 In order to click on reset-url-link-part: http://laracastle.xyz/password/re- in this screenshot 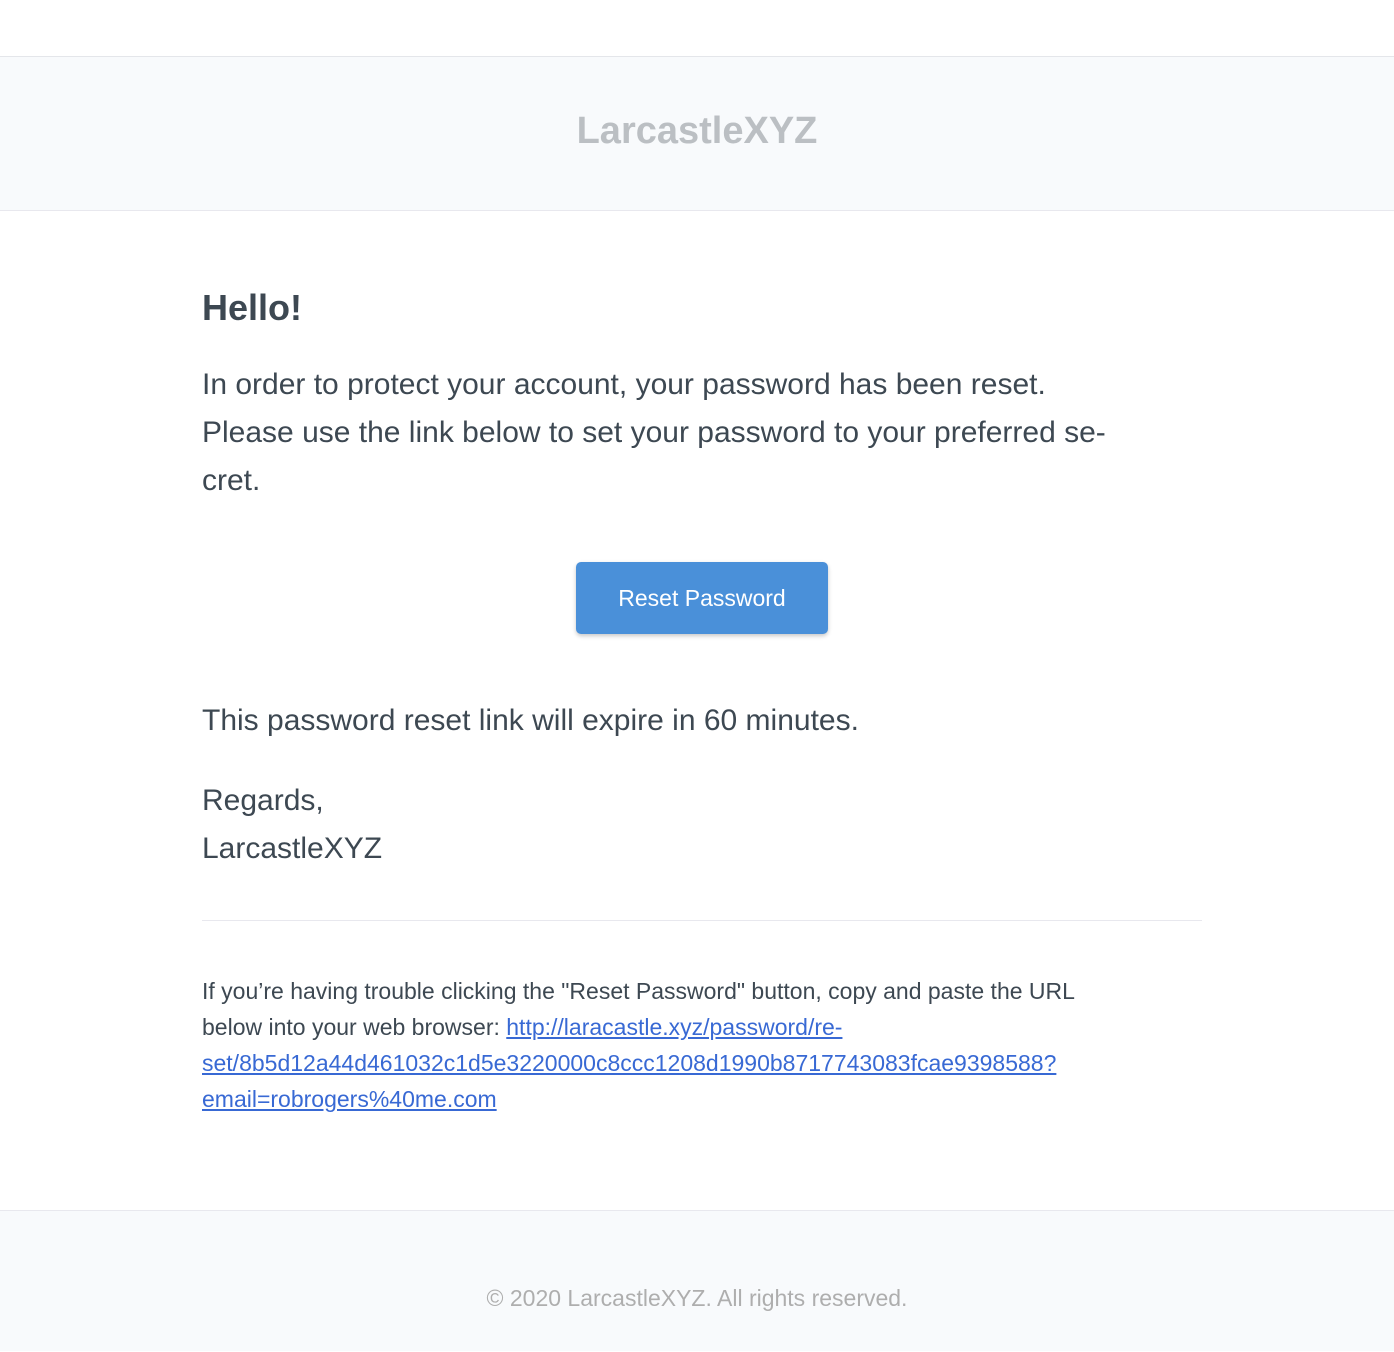, I will do `click(674, 1027)`.